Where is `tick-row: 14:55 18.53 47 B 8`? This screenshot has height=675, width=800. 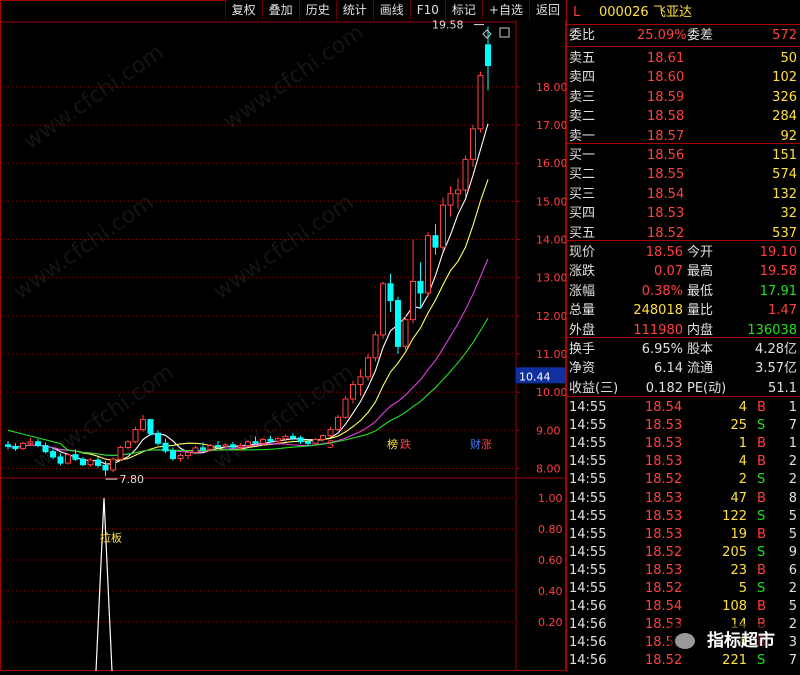 tick-row: 14:55 18.53 47 B 8 is located at coordinates (683, 499).